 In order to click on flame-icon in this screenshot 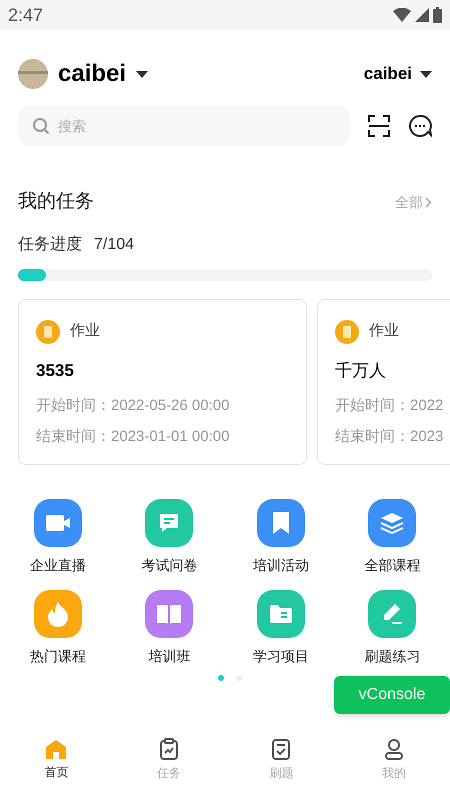, I will do `click(57, 613)`.